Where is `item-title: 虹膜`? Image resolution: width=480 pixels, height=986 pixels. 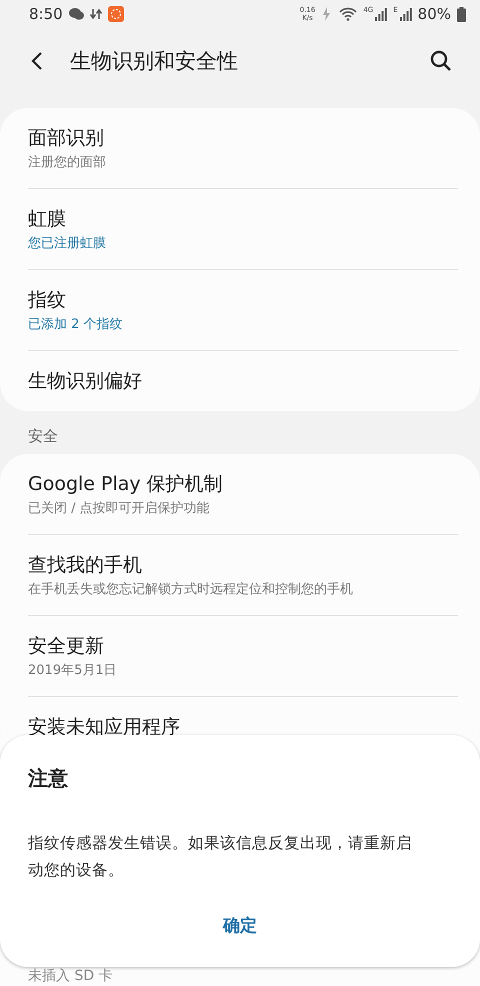 item-title: 虹膜 is located at coordinates (47, 219).